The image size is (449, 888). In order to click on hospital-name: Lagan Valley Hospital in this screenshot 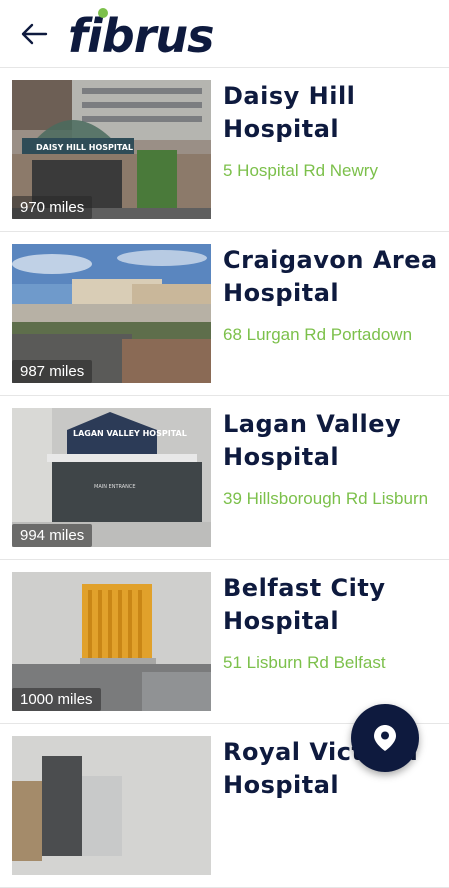, I will do `click(312, 440)`.